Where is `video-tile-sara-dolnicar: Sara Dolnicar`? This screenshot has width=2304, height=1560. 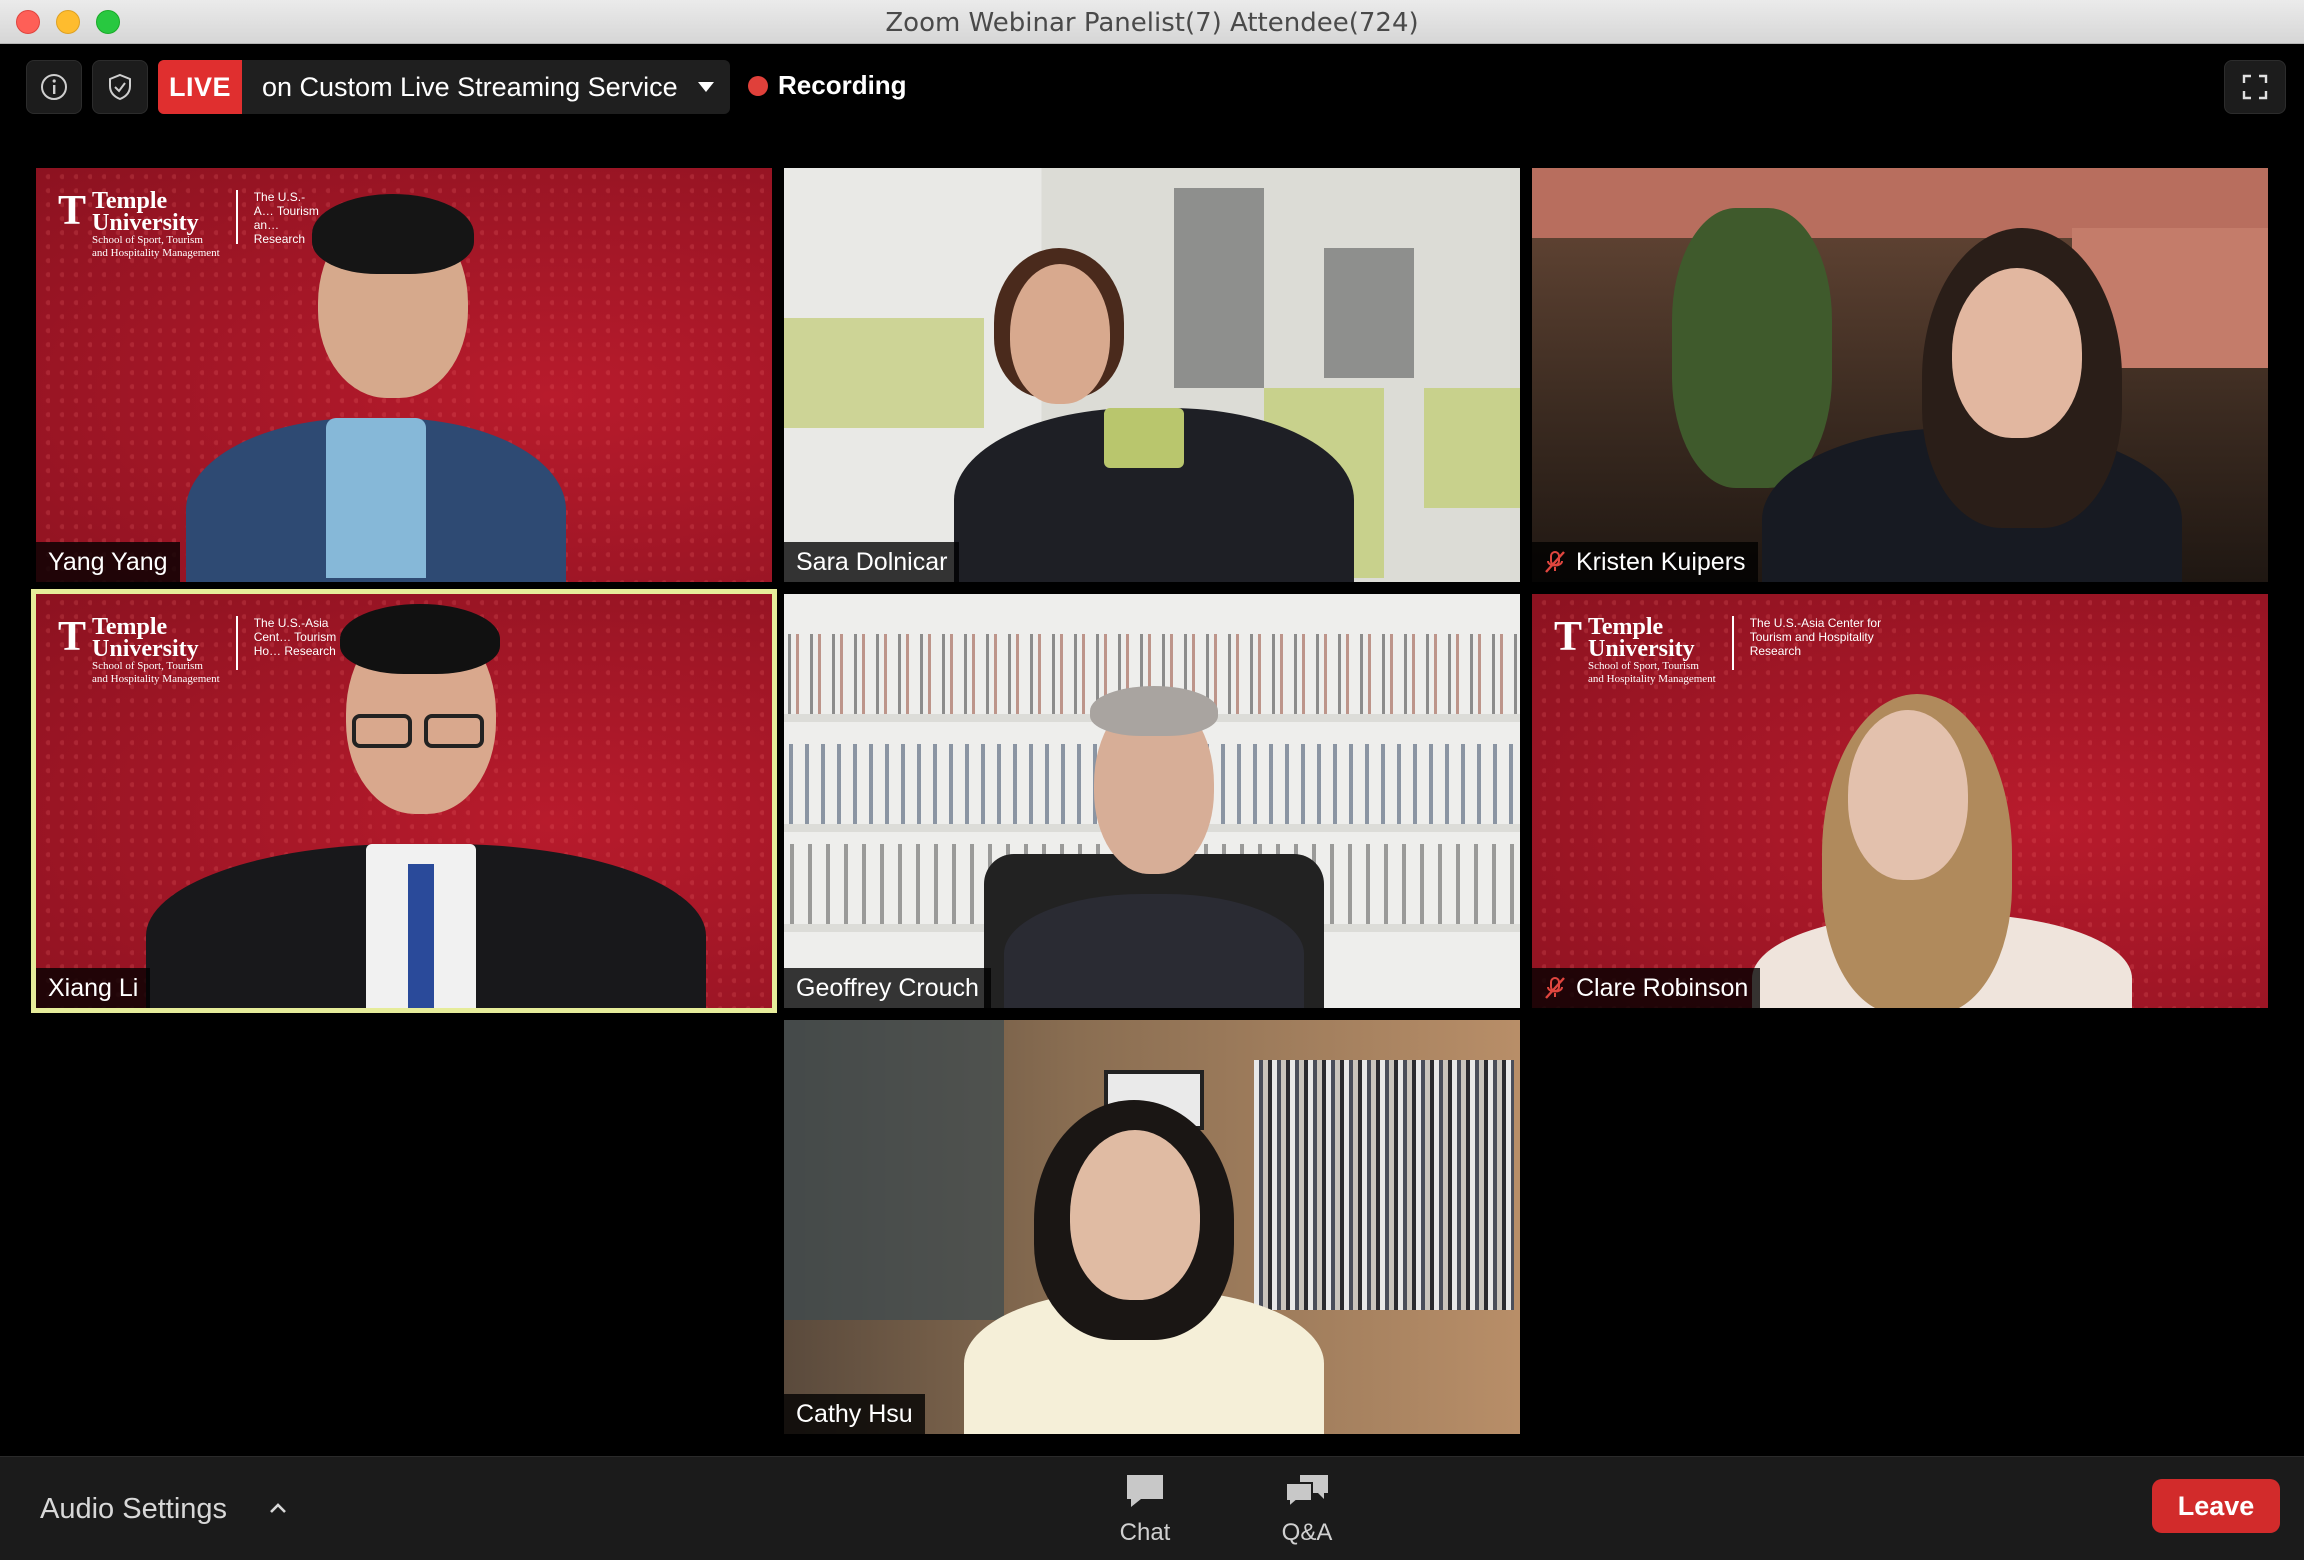 video-tile-sara-dolnicar: Sara Dolnicar is located at coordinates (1152, 375).